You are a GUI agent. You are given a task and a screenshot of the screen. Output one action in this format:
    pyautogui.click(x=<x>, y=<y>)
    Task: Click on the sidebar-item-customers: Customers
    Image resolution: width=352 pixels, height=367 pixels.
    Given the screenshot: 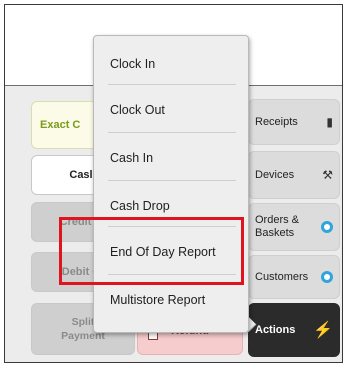 What is the action you would take?
    pyautogui.click(x=294, y=277)
    